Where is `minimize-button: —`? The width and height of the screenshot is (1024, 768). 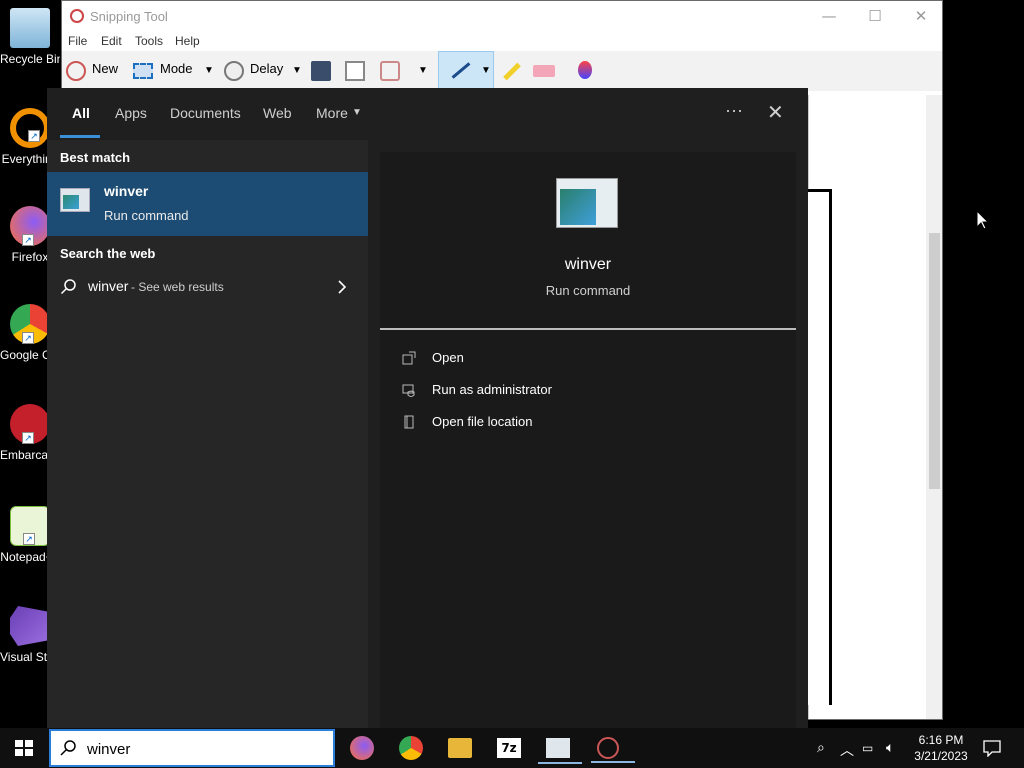 minimize-button: — is located at coordinates (829, 16).